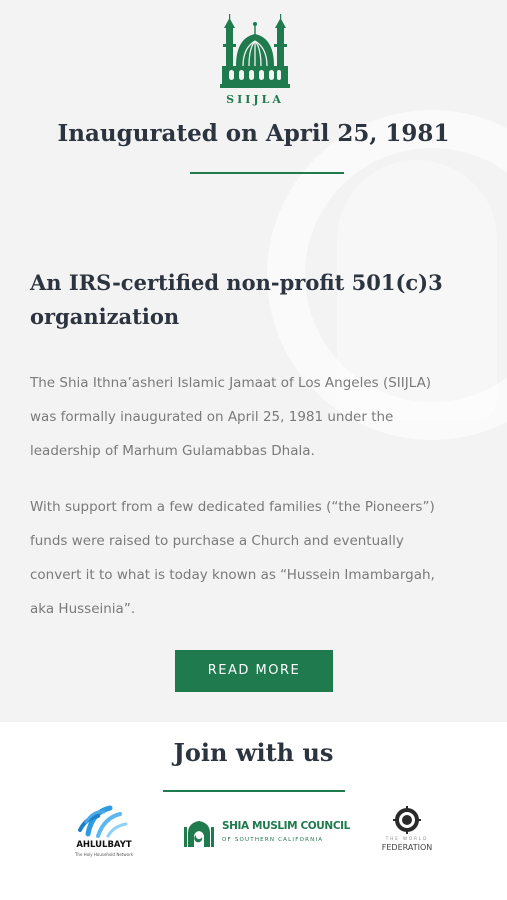 The image size is (507, 900). I want to click on ahlulbayt-emblem-icon, so click(103, 821).